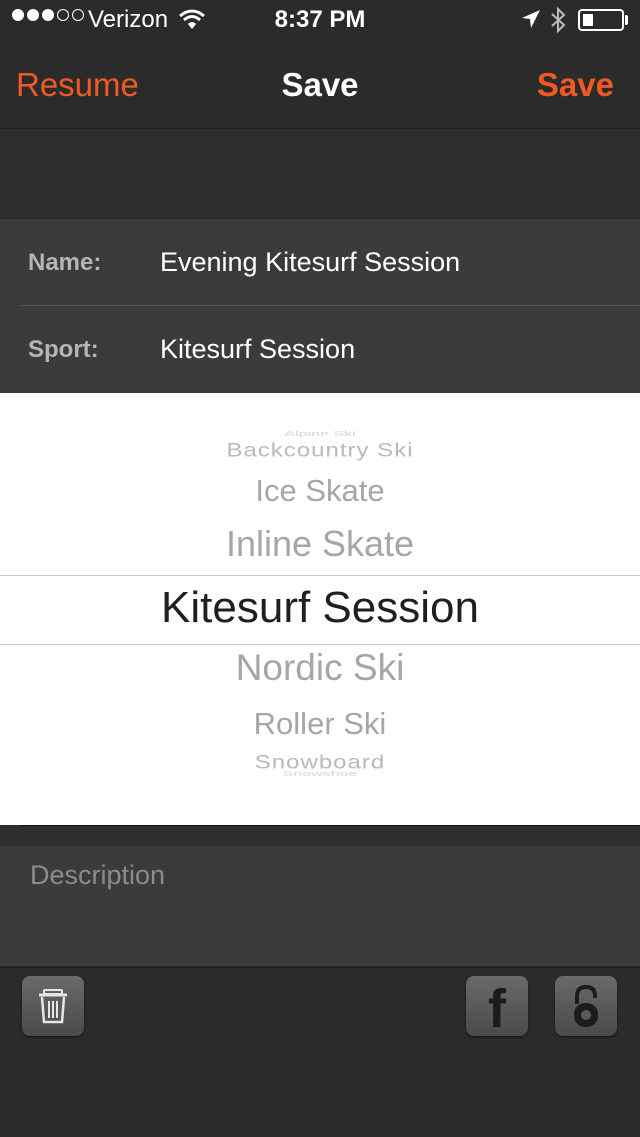 The height and width of the screenshot is (1137, 640). Describe the element at coordinates (558, 23) in the screenshot. I see `bluetooth-icon` at that location.